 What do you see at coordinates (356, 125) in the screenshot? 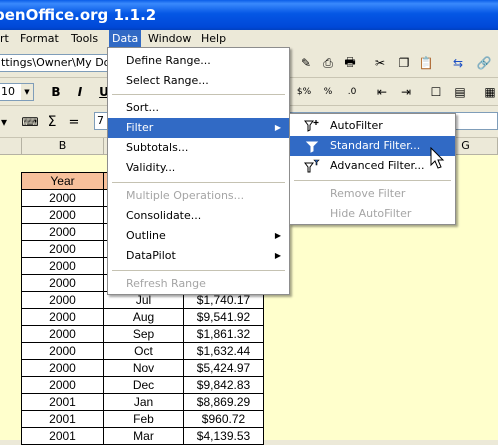
I see `menu-item-autofilter-label: AutoFilter` at bounding box center [356, 125].